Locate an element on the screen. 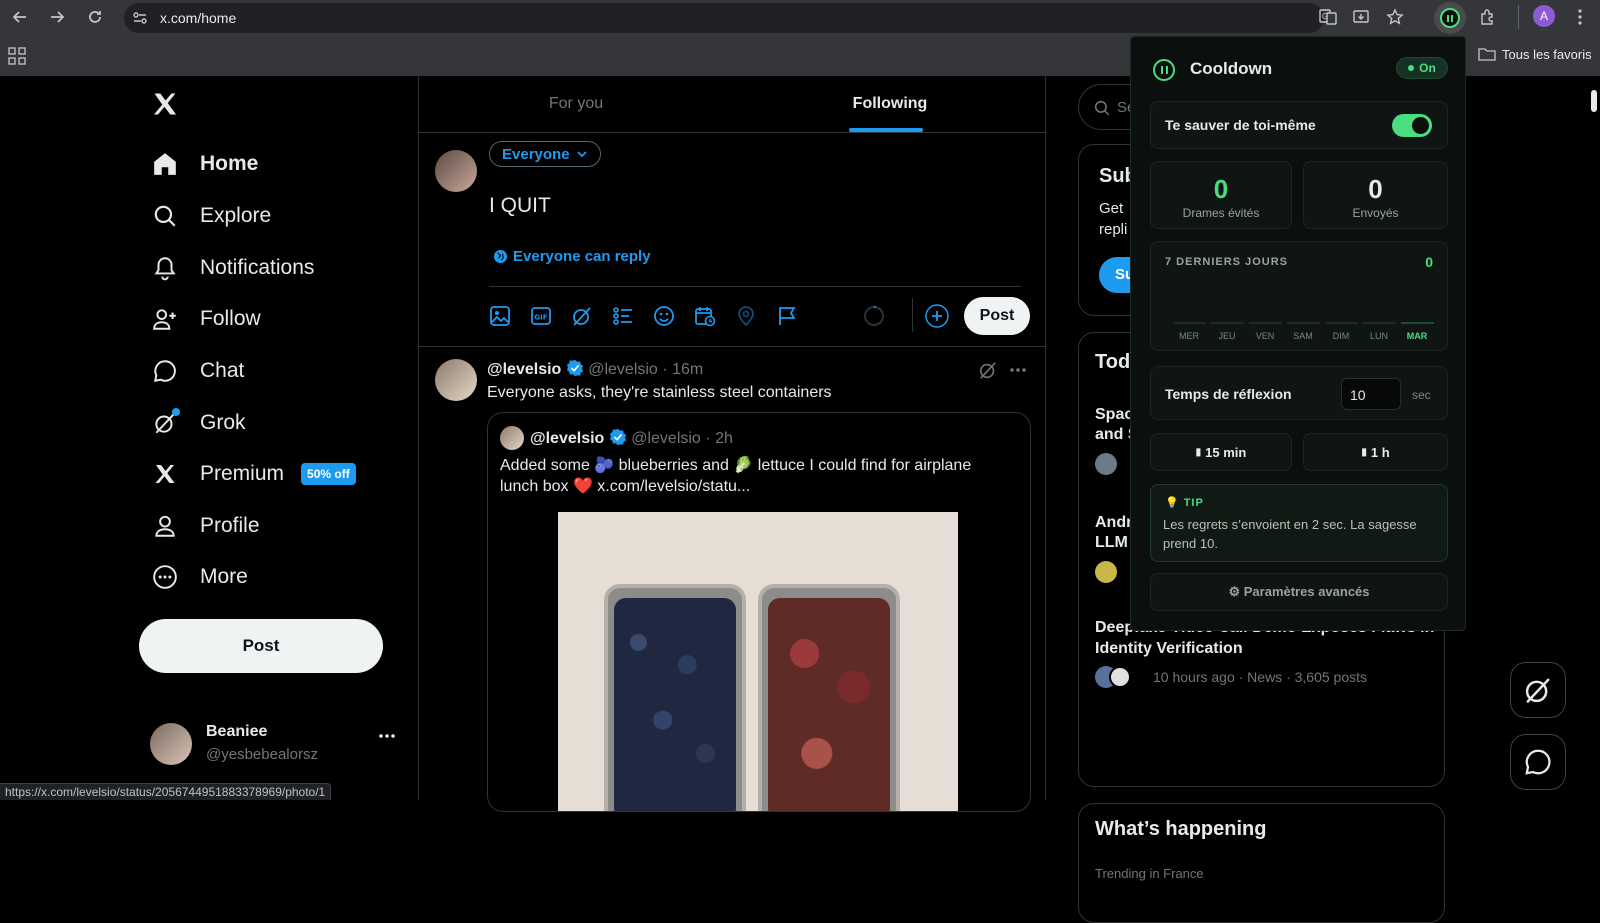 The width and height of the screenshot is (1600, 923). back-icon is located at coordinates (20, 17).